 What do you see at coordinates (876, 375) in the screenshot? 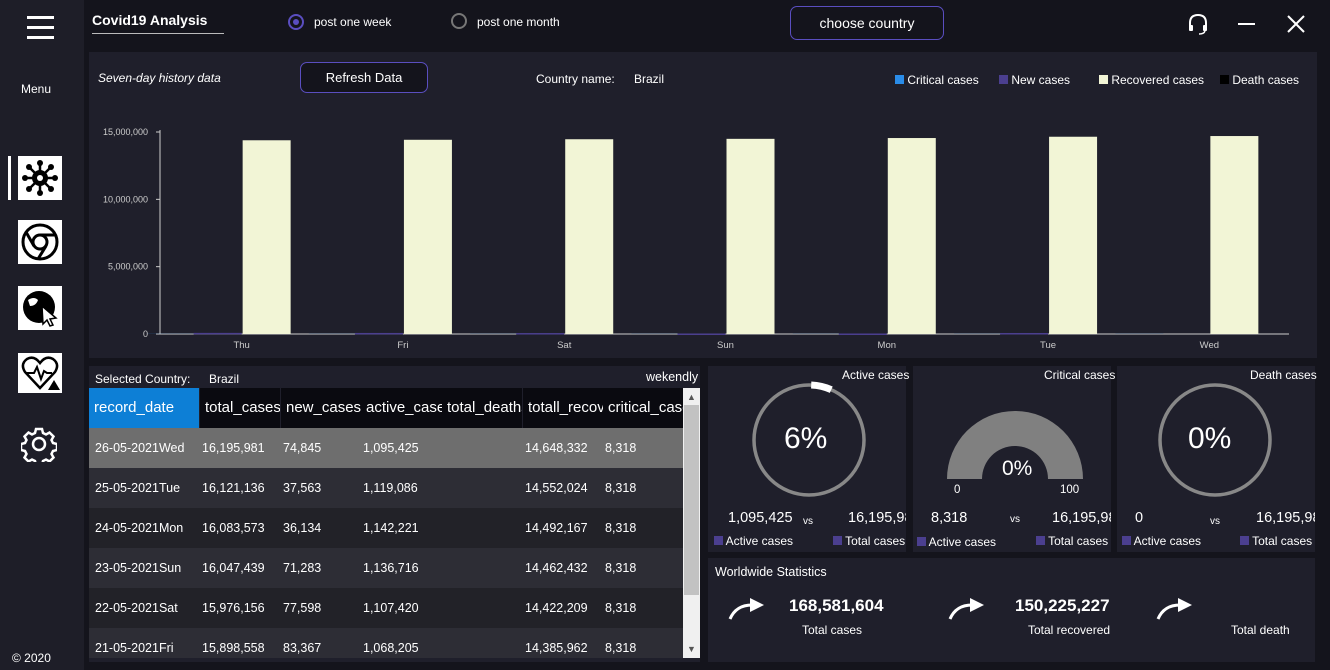
I see `active-cases-title: Active cases` at bounding box center [876, 375].